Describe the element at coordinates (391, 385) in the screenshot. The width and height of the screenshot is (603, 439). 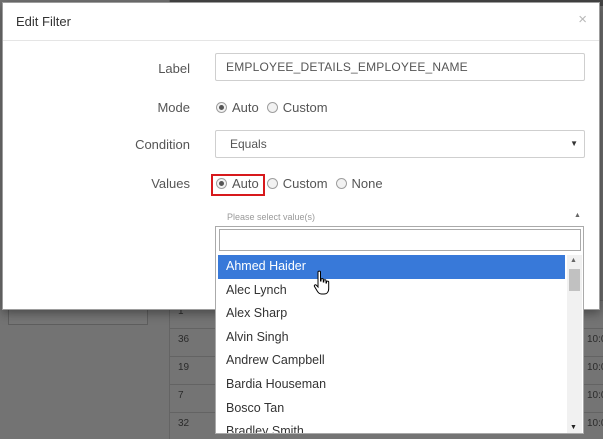
I see `dropdown-option-bardia-houseman: Bardia Houseman` at that location.